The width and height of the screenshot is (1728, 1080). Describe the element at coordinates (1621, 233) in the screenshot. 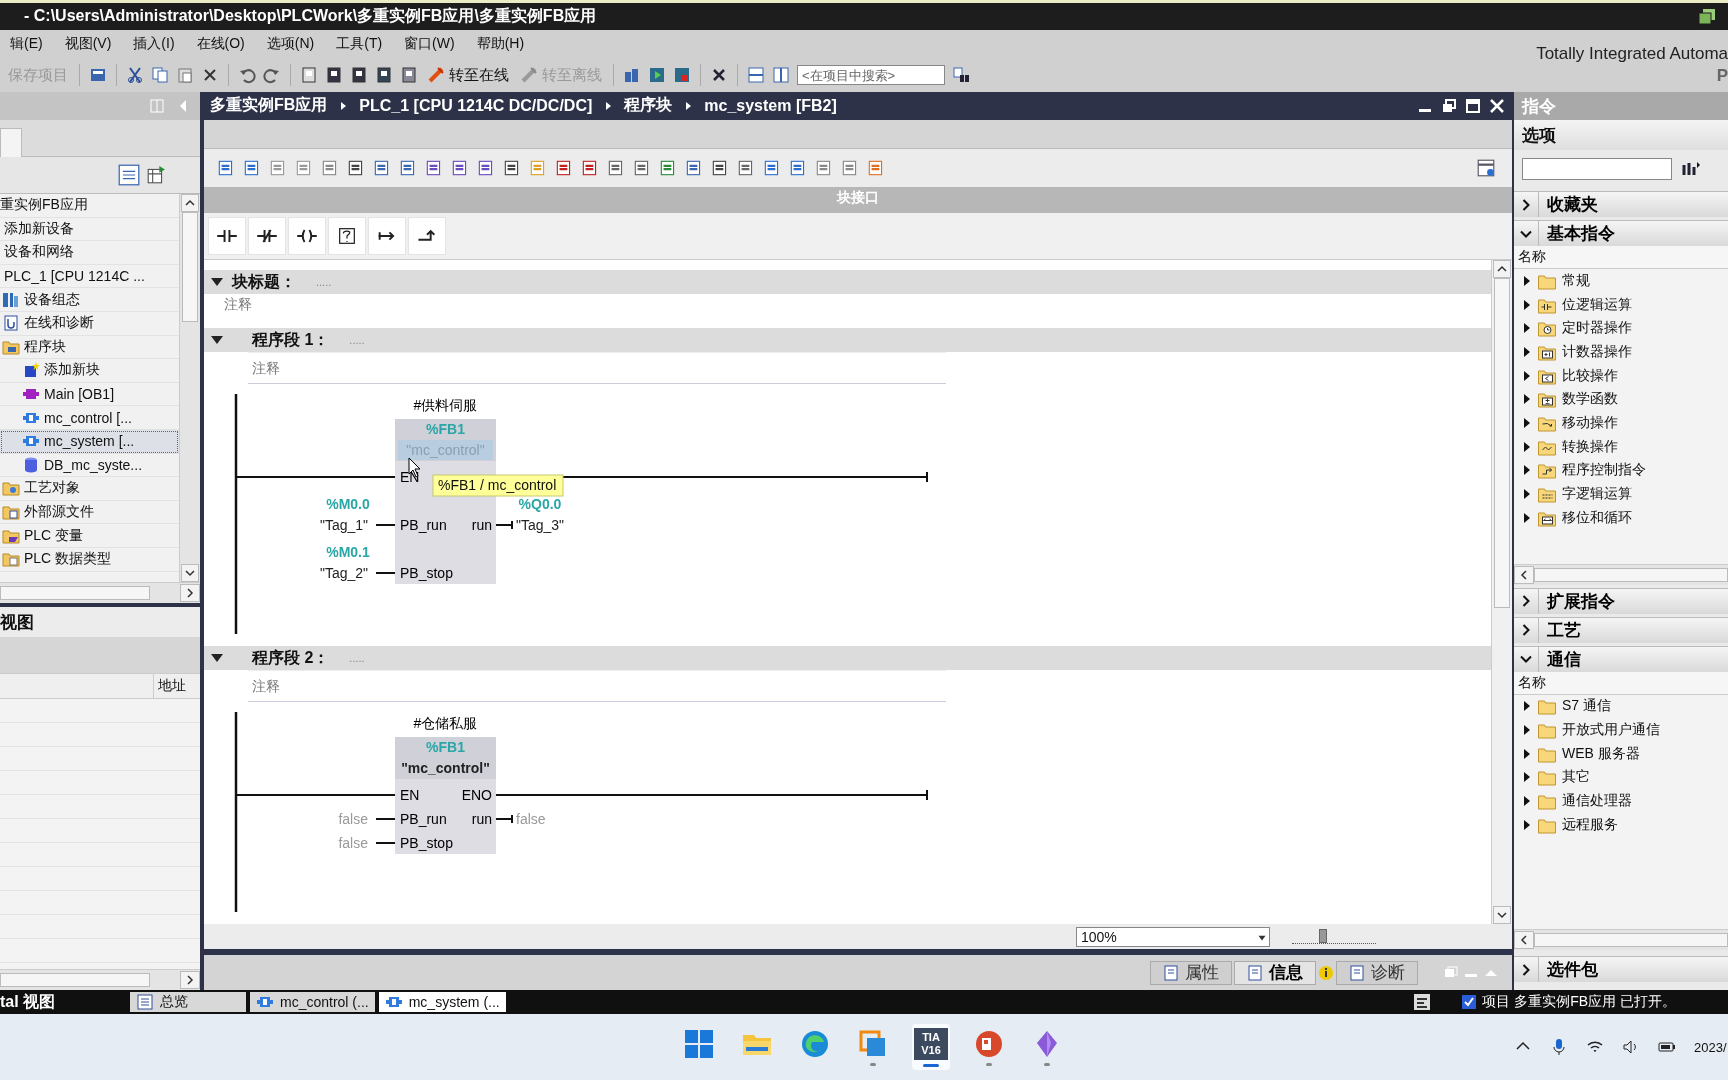

I see `section-header: 基本指令` at that location.